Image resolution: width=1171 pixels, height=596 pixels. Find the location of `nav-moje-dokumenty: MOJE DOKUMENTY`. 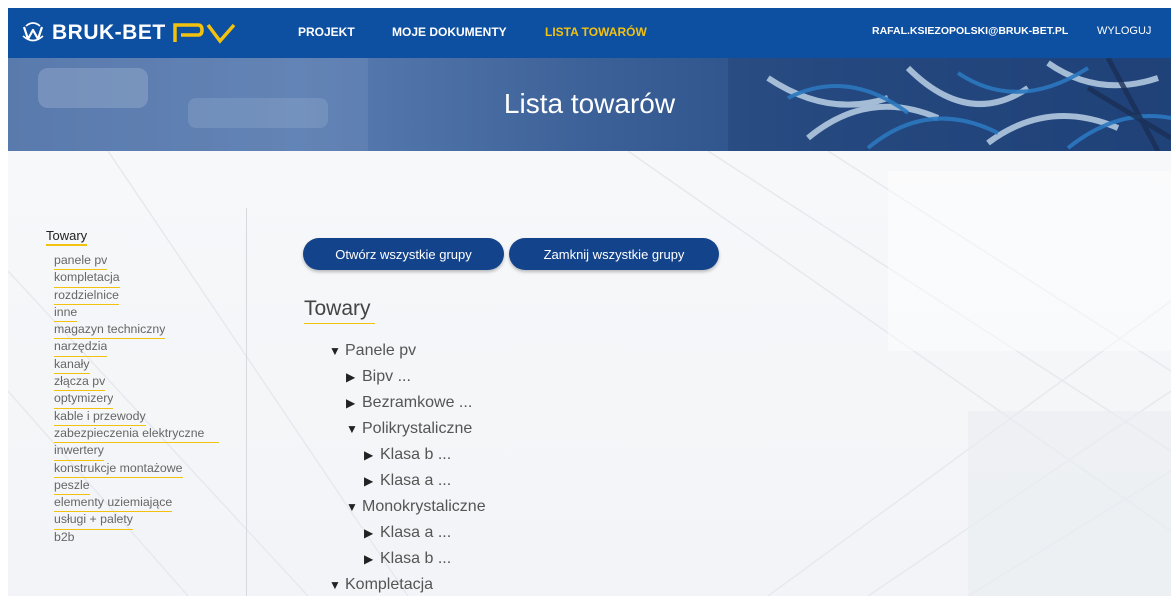

nav-moje-dokumenty: MOJE DOKUMENTY is located at coordinates (449, 32).